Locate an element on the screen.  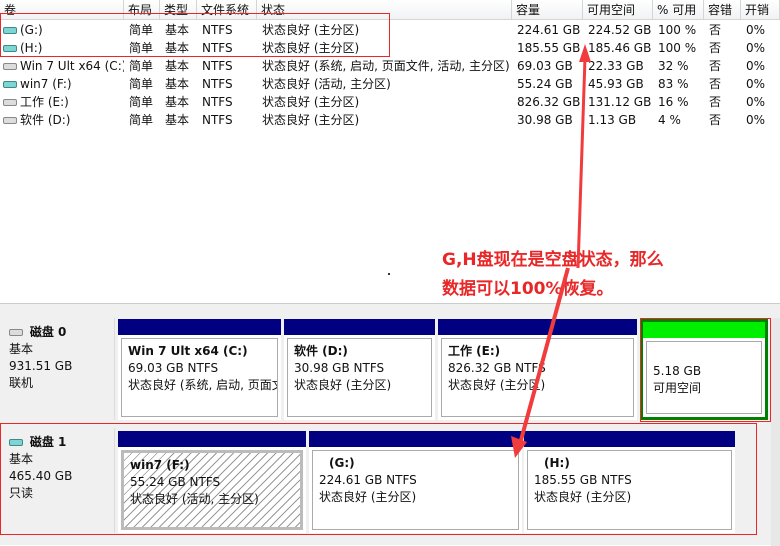
arrow-down is located at coordinates (544, 354).